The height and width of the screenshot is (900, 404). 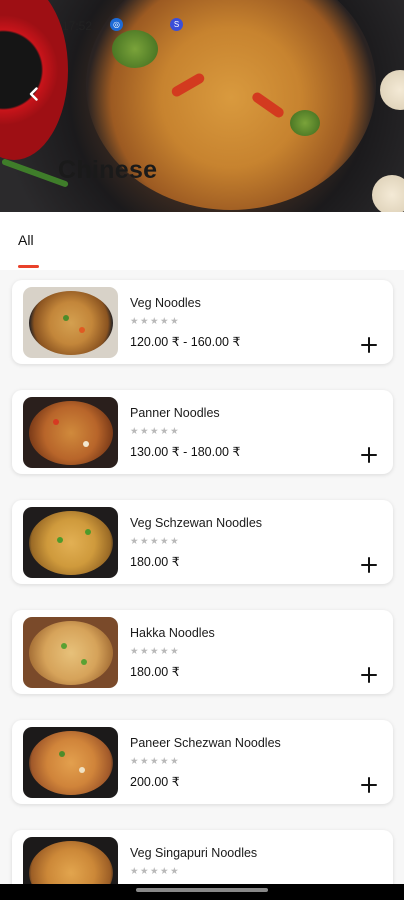 I want to click on item-name: Paneer Schezwan Noodles, so click(x=205, y=743).